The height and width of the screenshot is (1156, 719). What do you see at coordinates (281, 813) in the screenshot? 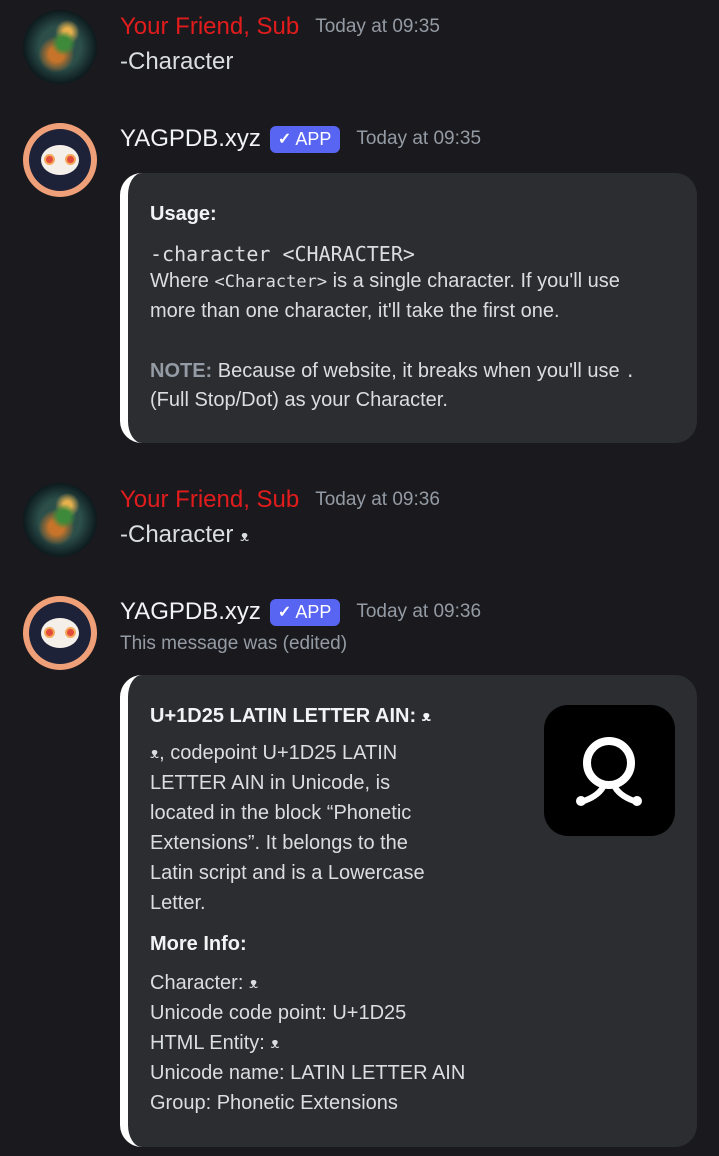
I see `desc-line: located in the block “Phonetic` at bounding box center [281, 813].